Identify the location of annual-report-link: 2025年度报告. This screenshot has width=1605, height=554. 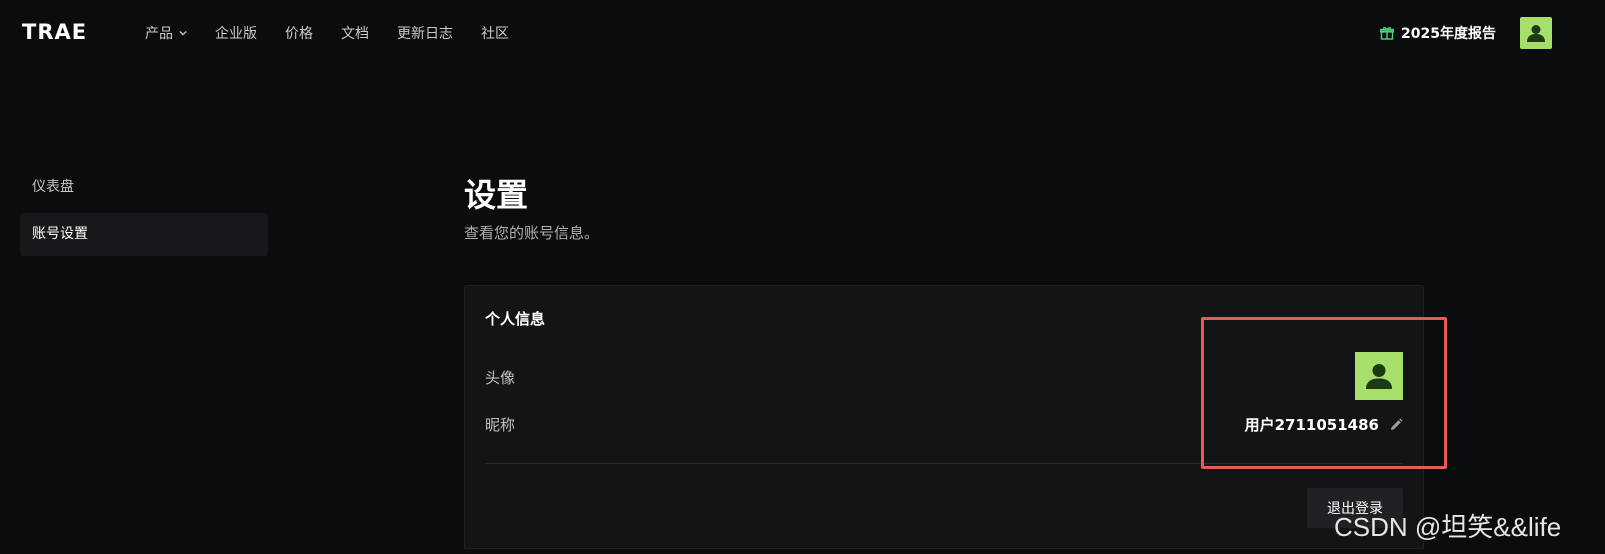
(1438, 33).